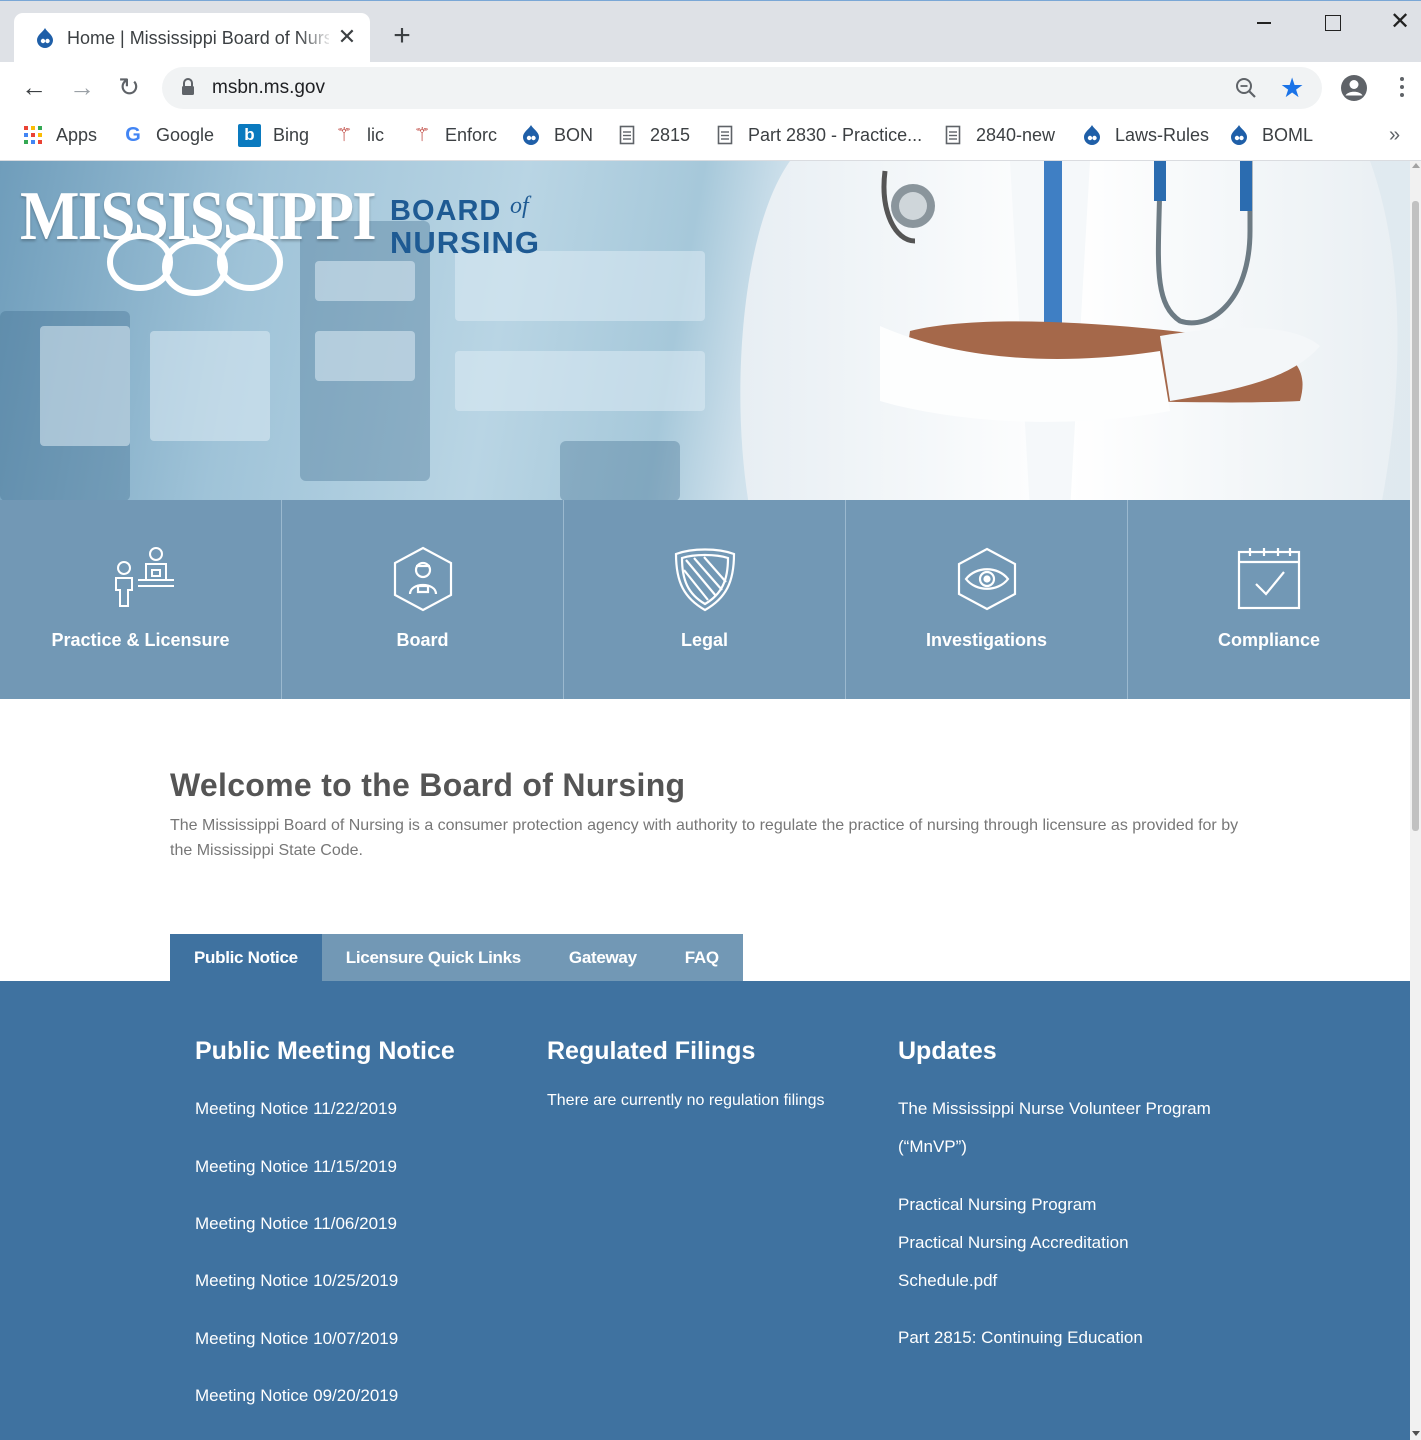 This screenshot has height=1440, width=1421. Describe the element at coordinates (932, 1147) in the screenshot. I see `update-link-mnvp: (“MnVP”)` at that location.